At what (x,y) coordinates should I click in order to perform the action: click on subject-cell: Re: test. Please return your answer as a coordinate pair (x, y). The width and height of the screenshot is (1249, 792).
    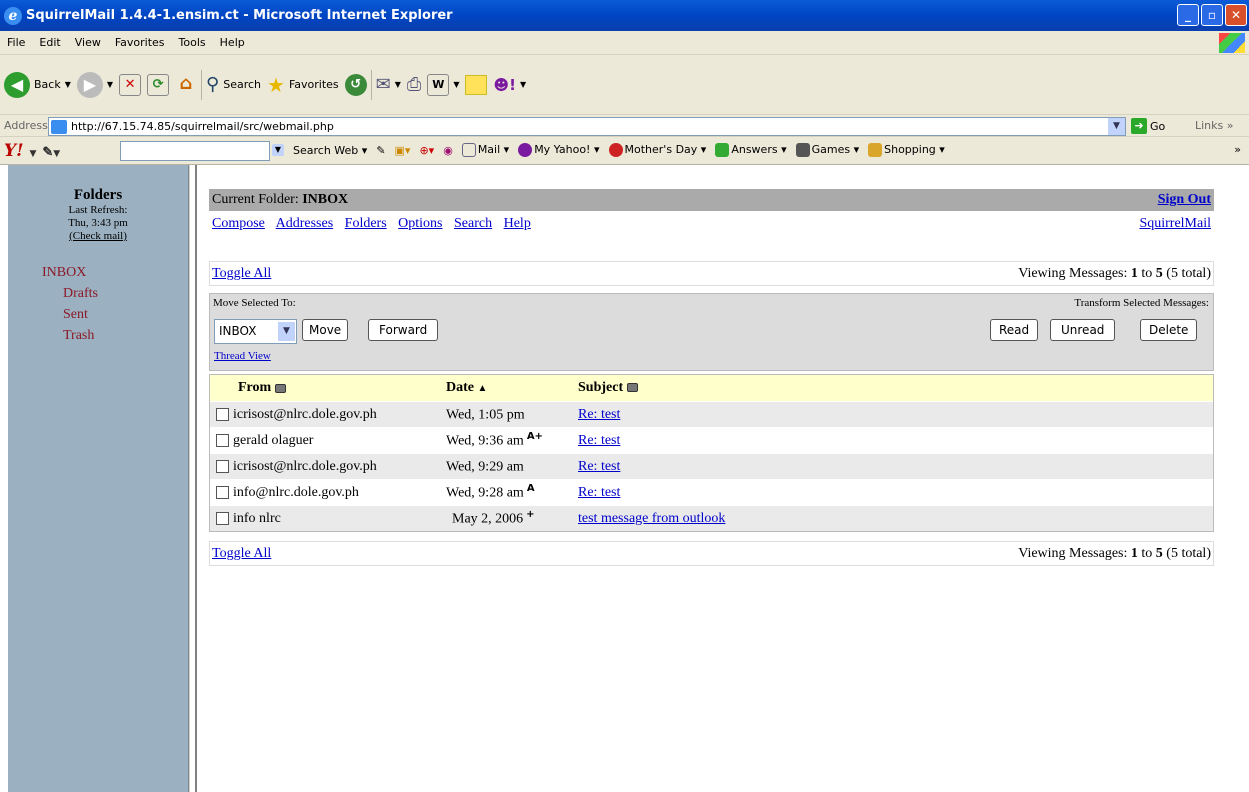
    Looking at the image, I should click on (599, 441).